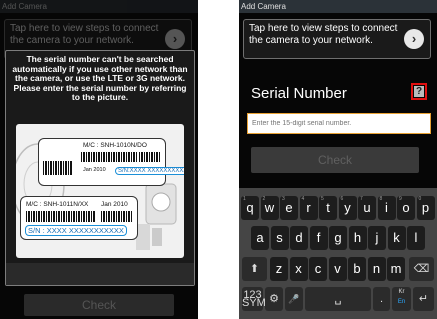  Describe the element at coordinates (342, 199) in the screenshot. I see `key-number-hint: 6` at that location.